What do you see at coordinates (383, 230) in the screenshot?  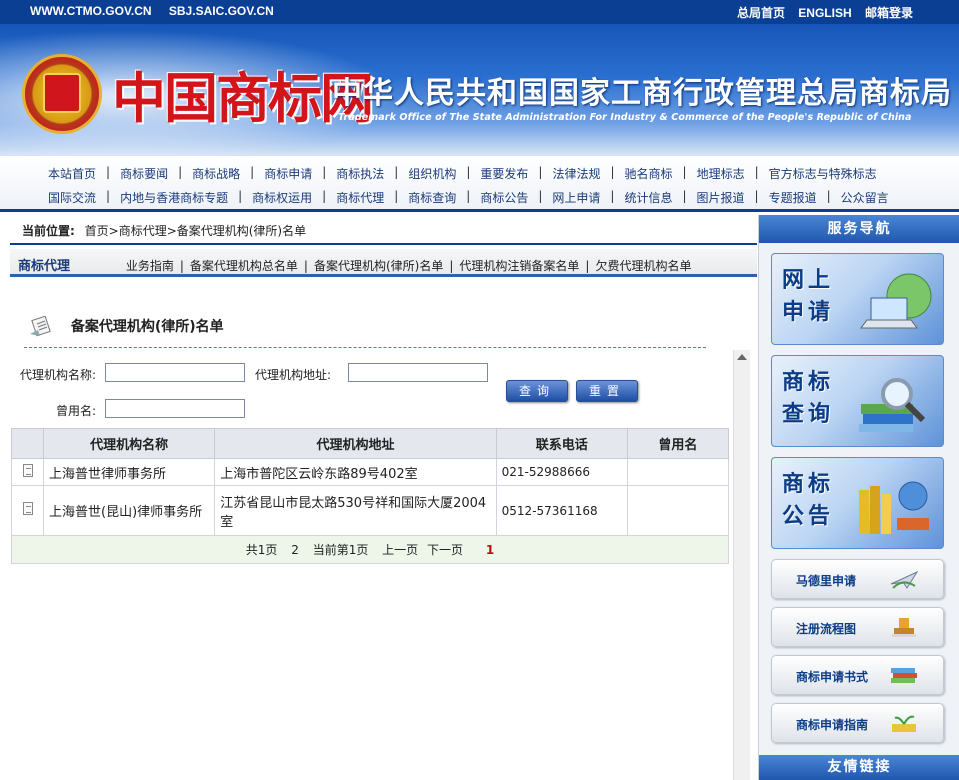 I see `breadcrumb: 当前位置: 首页>商标代理>备案代理机构(律所)名单` at bounding box center [383, 230].